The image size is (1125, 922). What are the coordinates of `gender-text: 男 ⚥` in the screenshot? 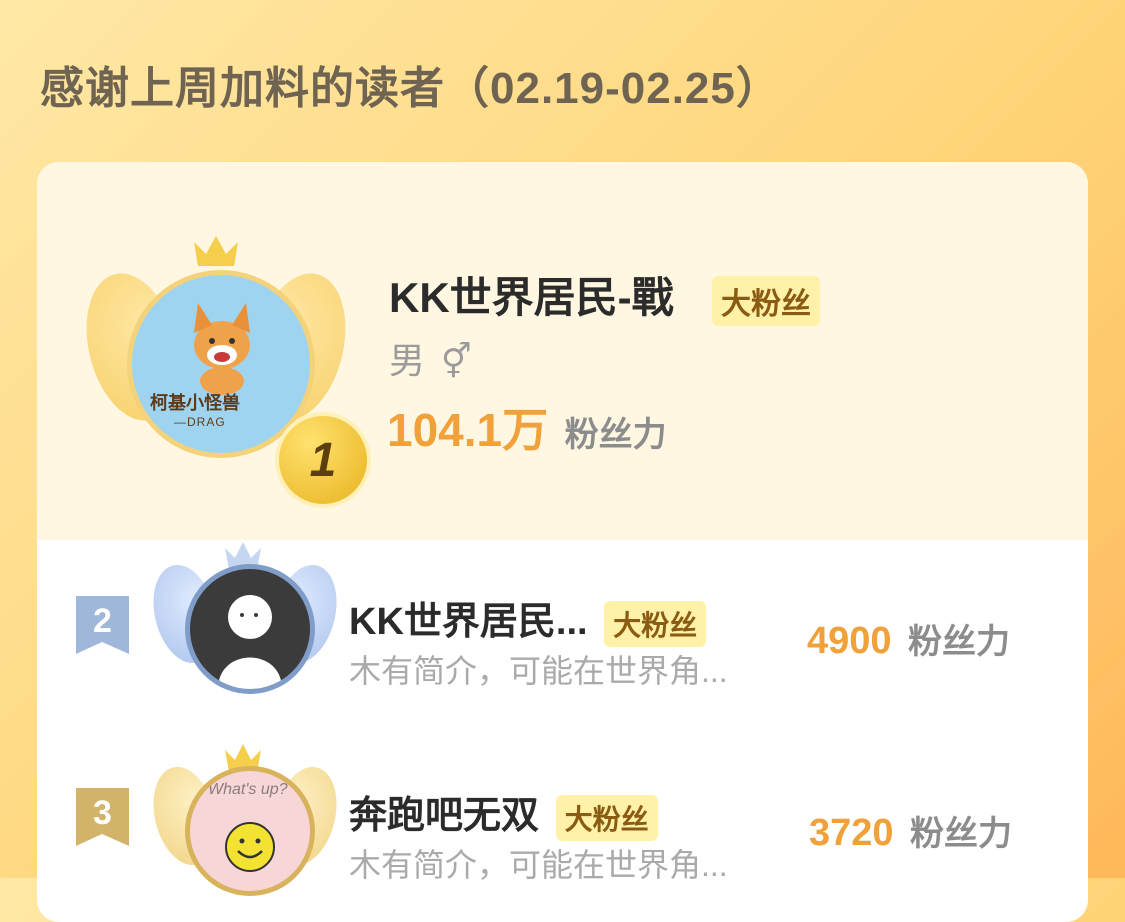 It's located at (430, 358).